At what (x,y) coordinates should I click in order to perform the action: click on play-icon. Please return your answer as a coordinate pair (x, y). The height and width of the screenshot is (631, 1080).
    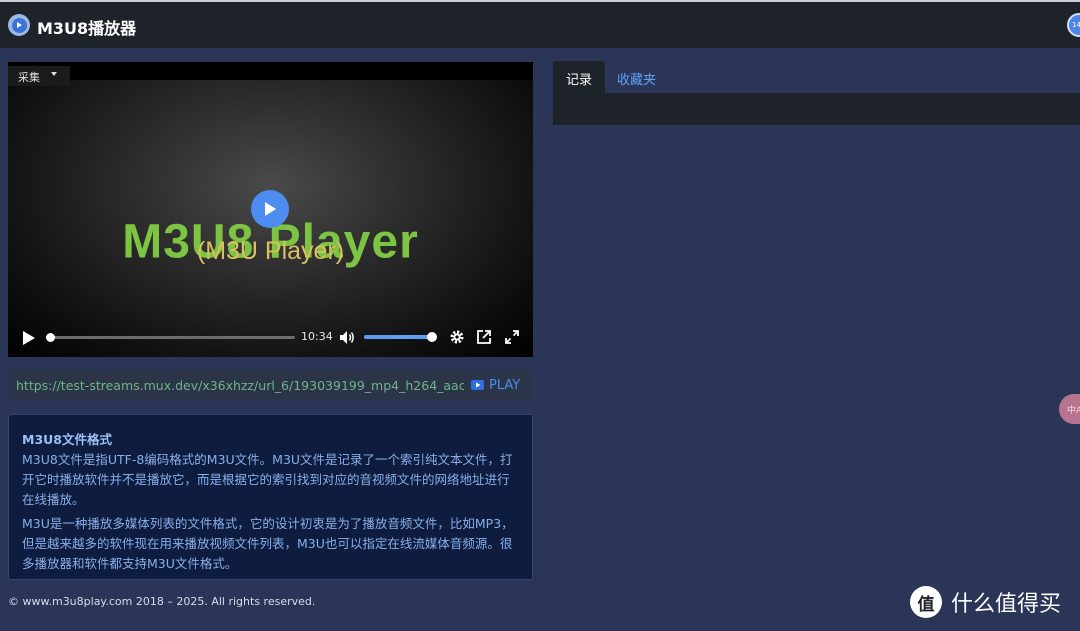
    Looking at the image, I should click on (29, 338).